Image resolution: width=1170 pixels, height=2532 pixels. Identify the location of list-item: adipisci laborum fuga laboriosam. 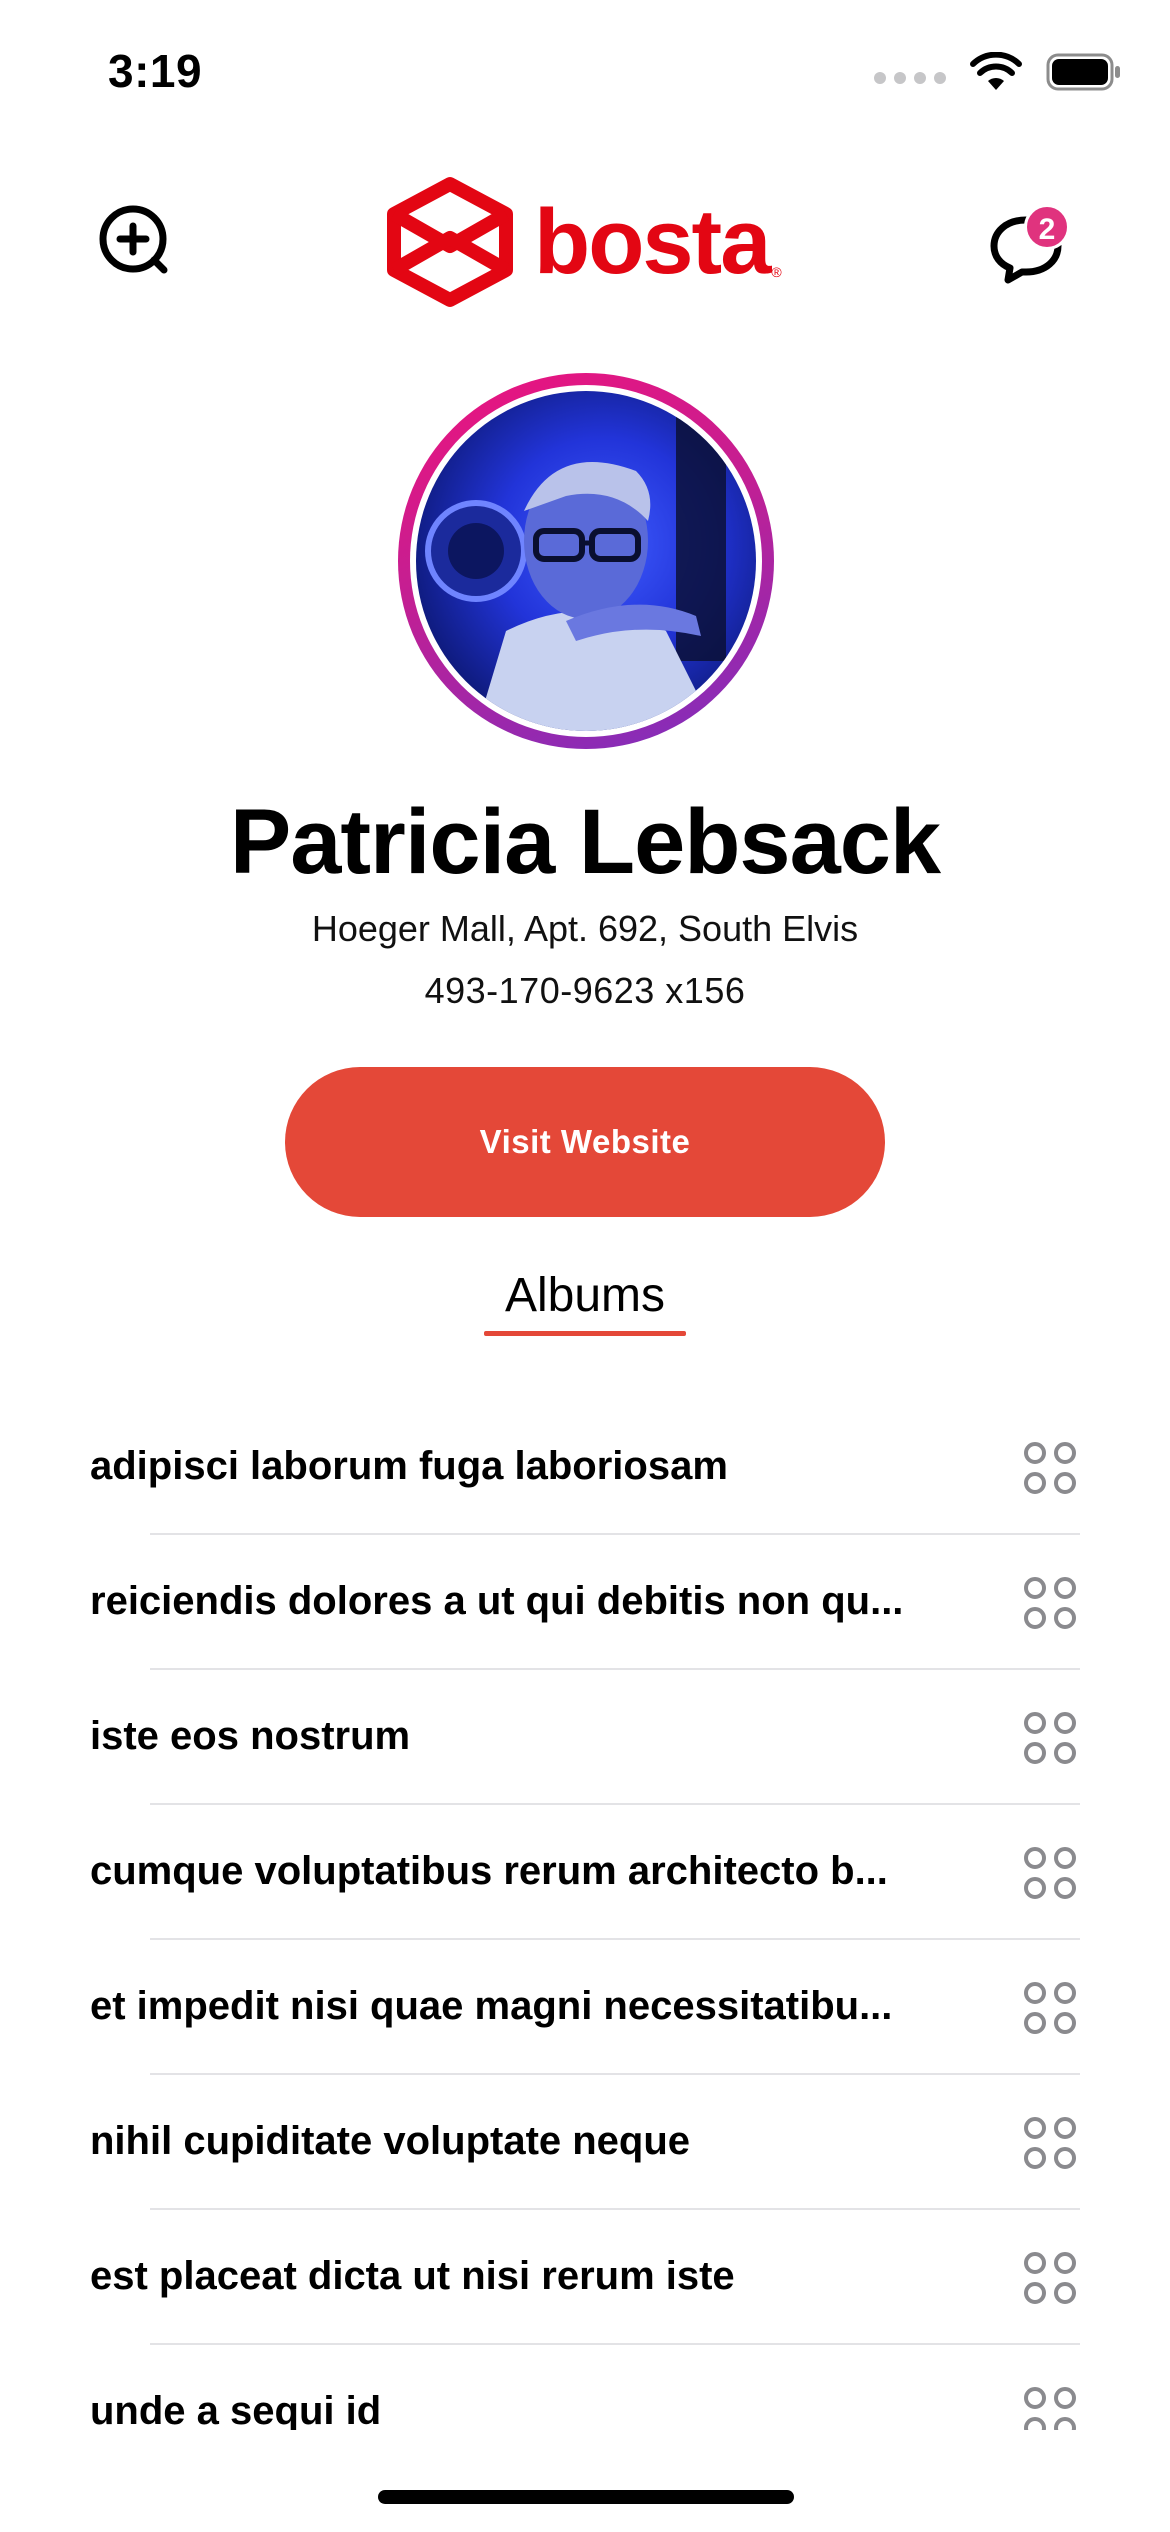
(585, 1467).